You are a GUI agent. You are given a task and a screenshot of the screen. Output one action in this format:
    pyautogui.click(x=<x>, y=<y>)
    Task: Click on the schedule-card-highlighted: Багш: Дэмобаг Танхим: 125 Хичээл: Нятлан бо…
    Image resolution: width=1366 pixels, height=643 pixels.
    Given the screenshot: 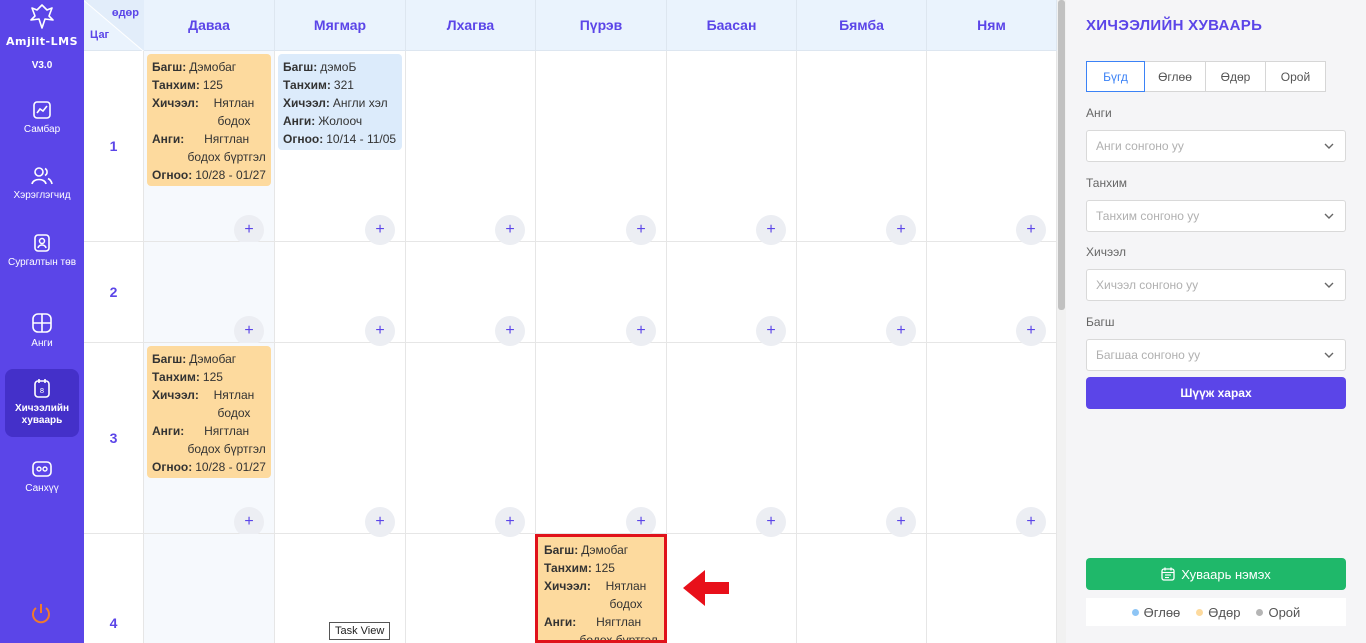 What is the action you would take?
    pyautogui.click(x=601, y=588)
    